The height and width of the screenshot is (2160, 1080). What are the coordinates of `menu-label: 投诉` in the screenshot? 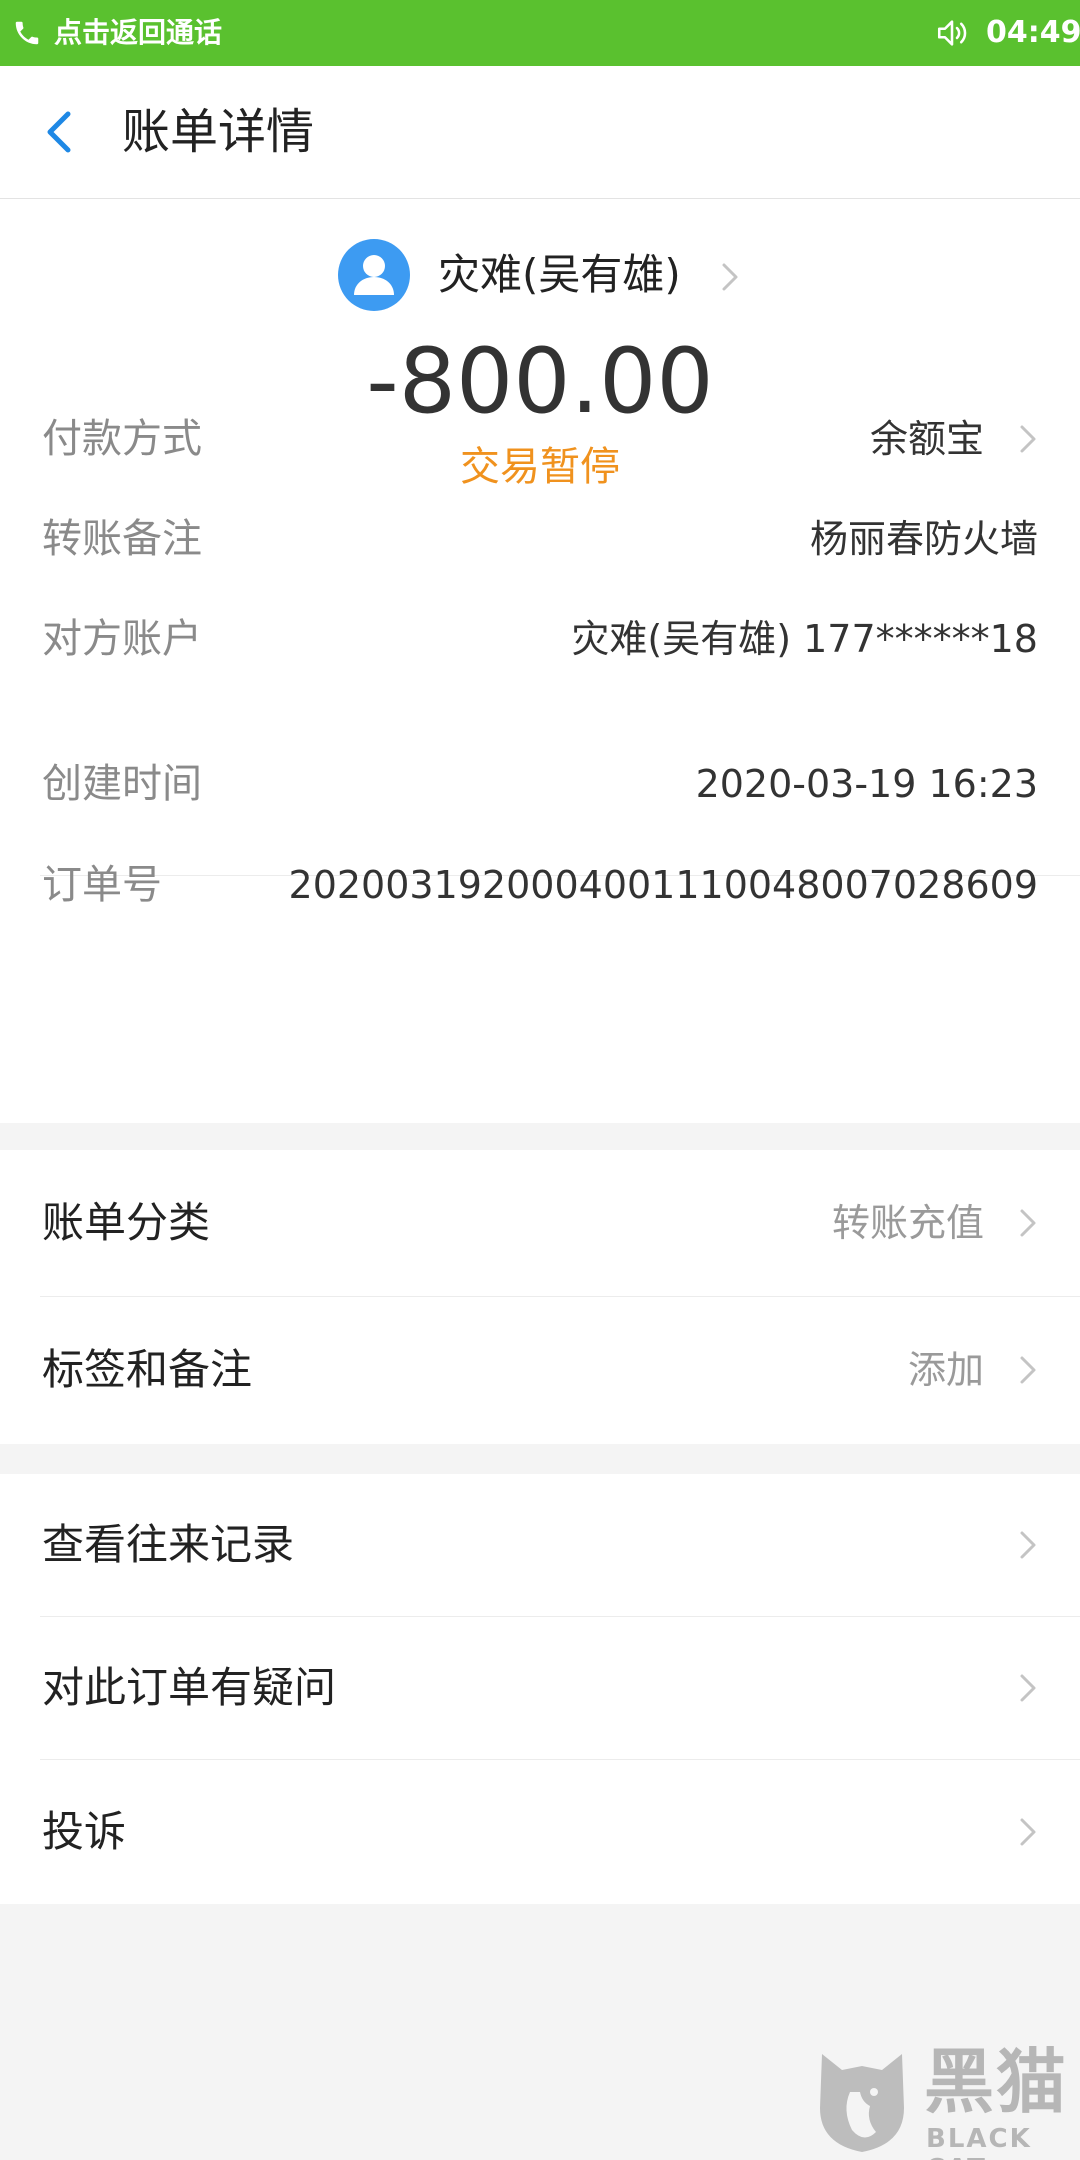 It's located at (84, 1831).